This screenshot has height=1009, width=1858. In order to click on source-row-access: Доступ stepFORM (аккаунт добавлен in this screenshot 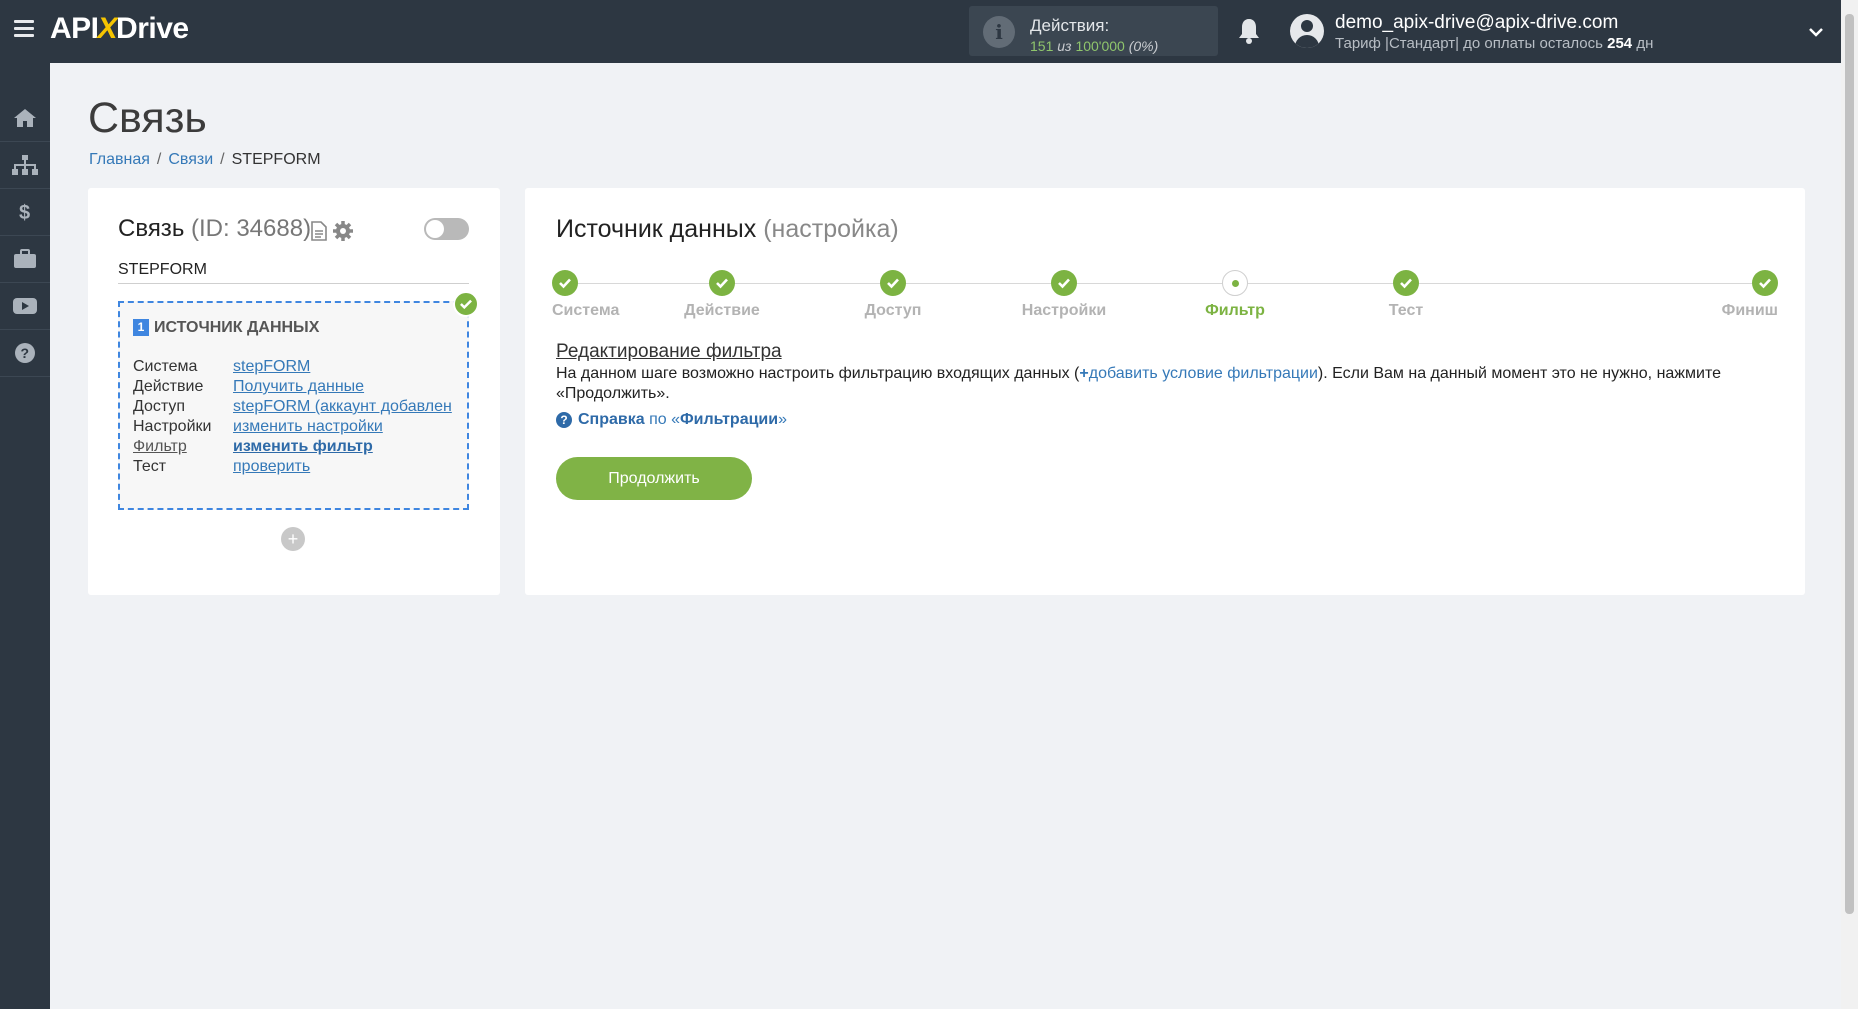, I will do `click(292, 406)`.